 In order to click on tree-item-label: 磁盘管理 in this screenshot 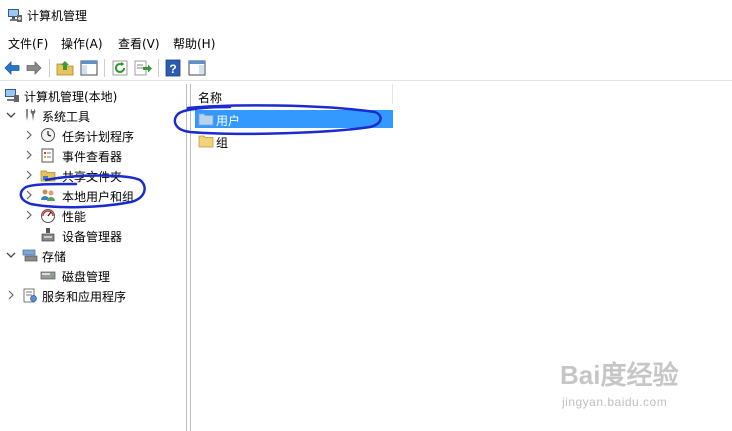, I will do `click(86, 277)`.